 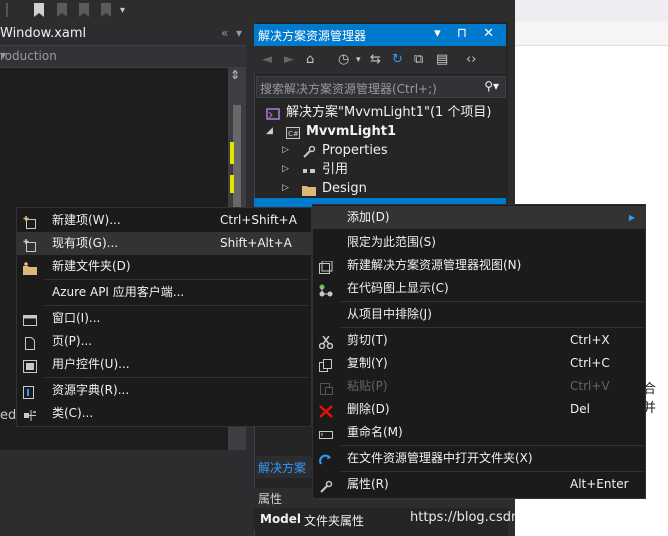 I want to click on menu-item-new-view: 新建解决方案资源管理器视图(N), so click(x=479, y=265).